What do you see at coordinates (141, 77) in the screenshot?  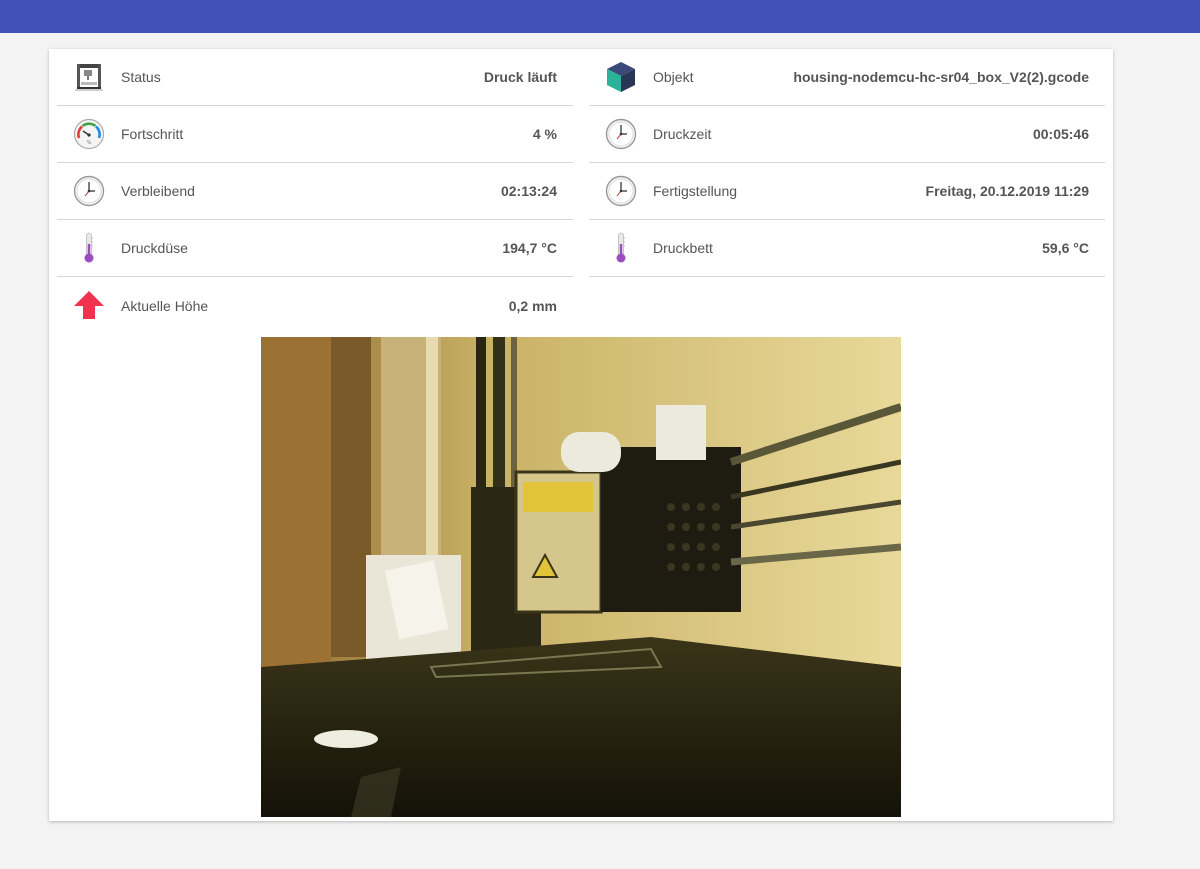 I see `status-label: Status` at bounding box center [141, 77].